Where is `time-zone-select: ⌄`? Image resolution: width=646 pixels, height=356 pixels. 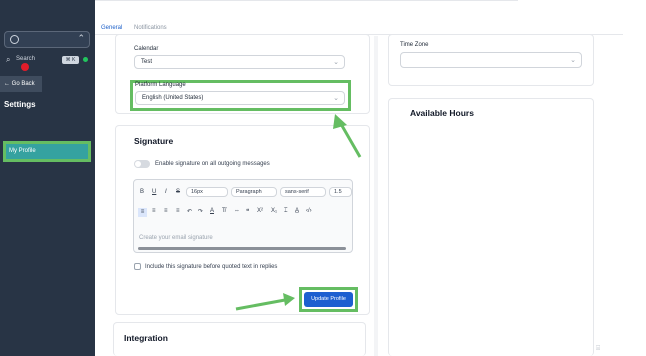 time-zone-select: ⌄ is located at coordinates (491, 60).